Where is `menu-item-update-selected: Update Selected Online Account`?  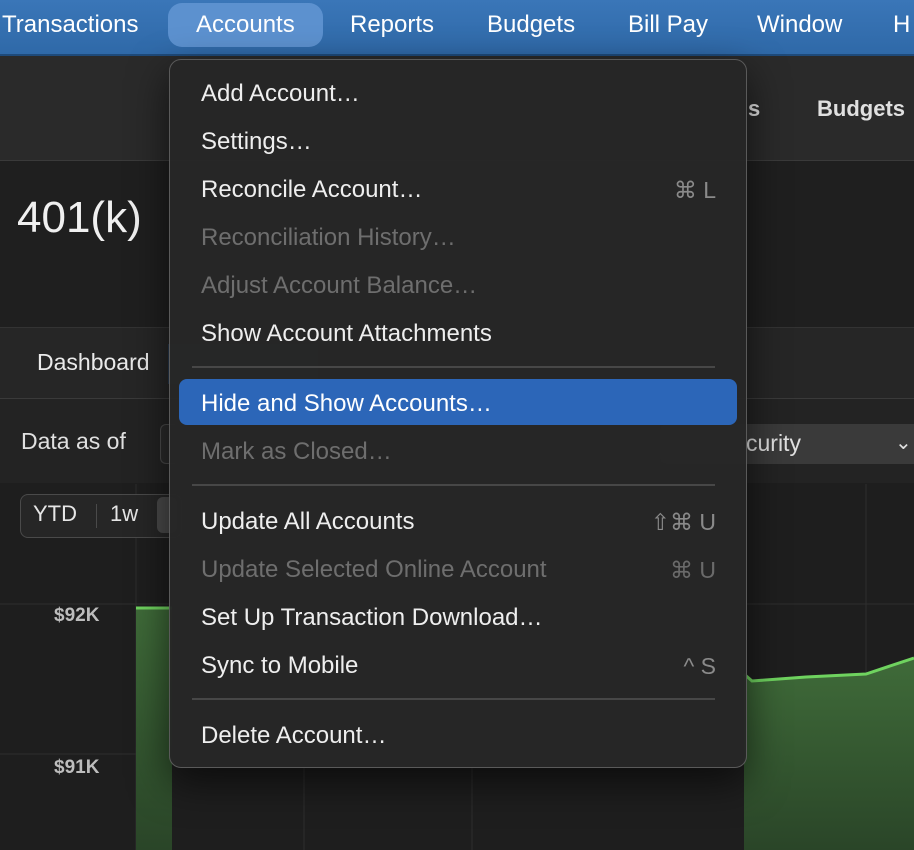
menu-item-update-selected: Update Selected Online Account is located at coordinates (374, 569).